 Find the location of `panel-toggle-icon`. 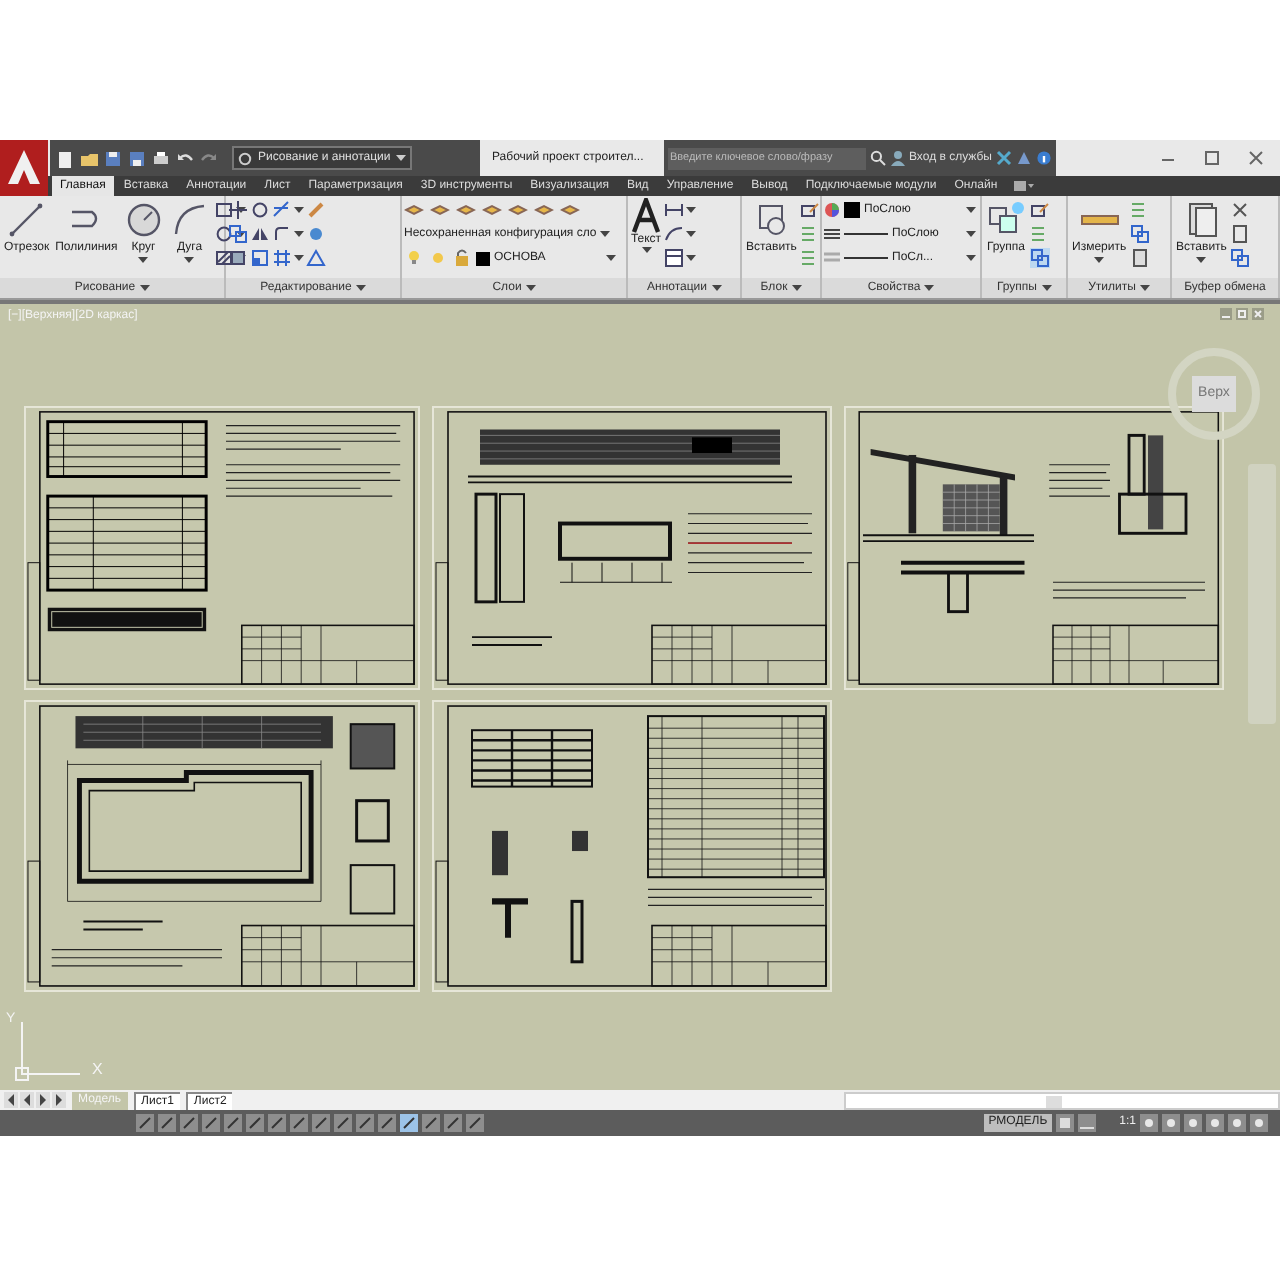

panel-toggle-icon is located at coordinates (1023, 186).